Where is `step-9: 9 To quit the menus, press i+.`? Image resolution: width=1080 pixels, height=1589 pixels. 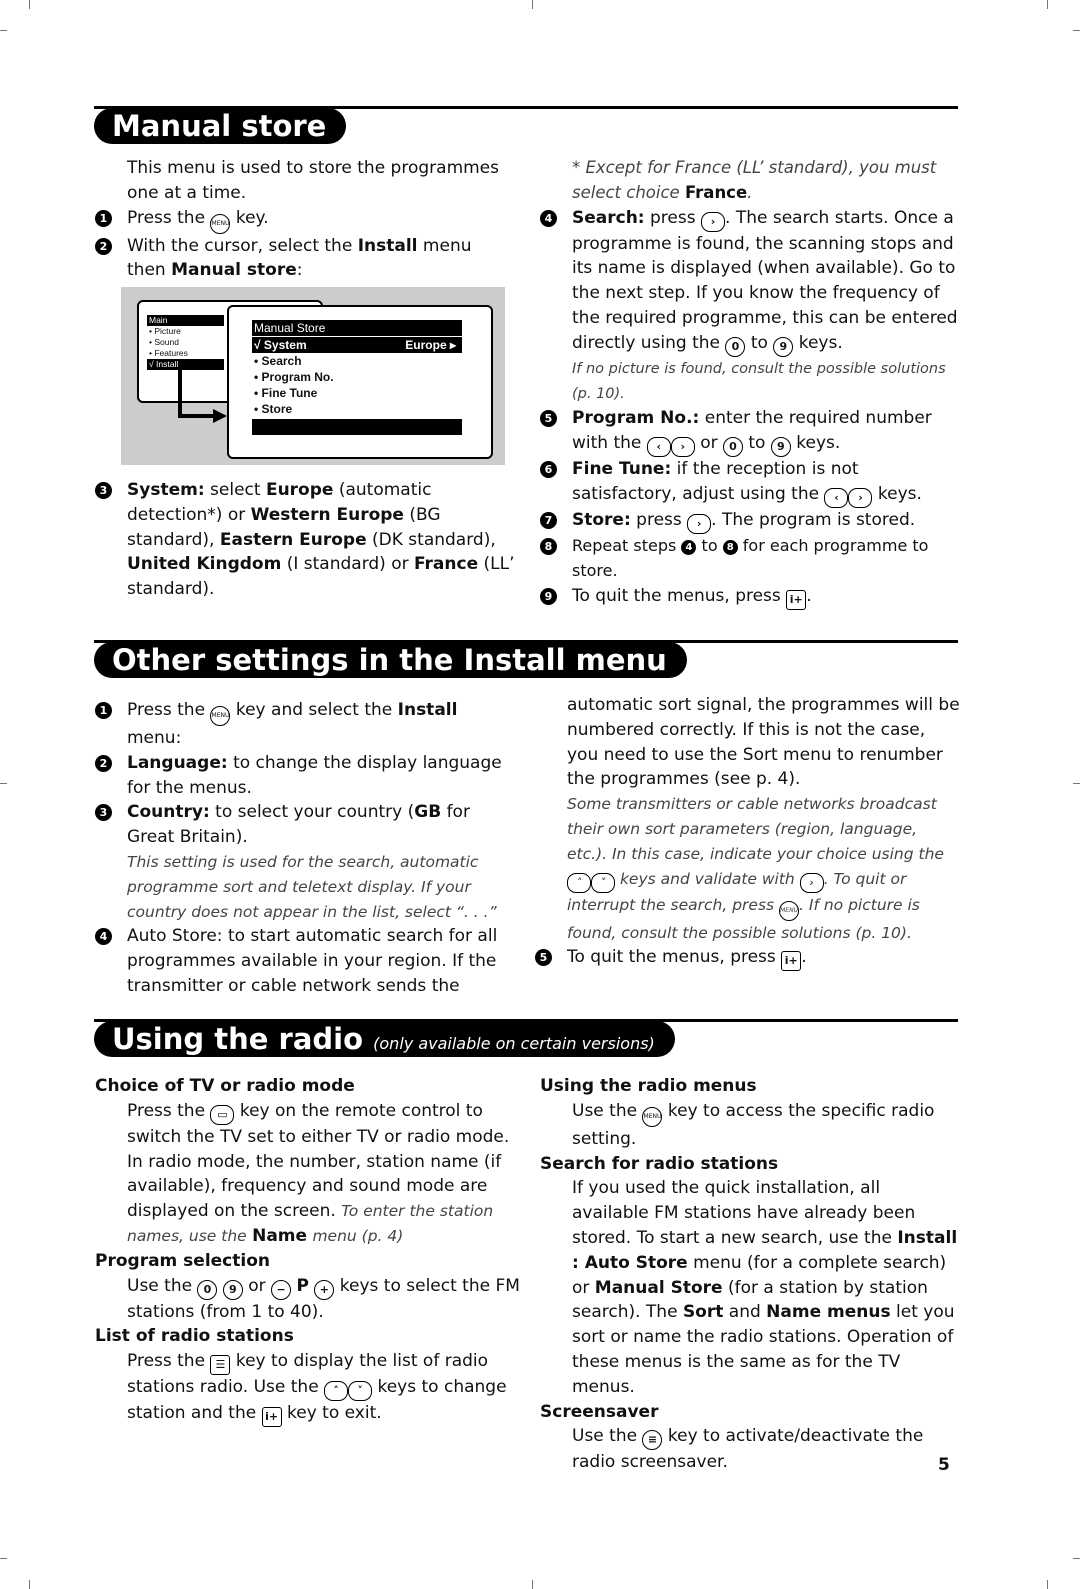 step-9: 9 To quit the menus, press i+. is located at coordinates (750, 597).